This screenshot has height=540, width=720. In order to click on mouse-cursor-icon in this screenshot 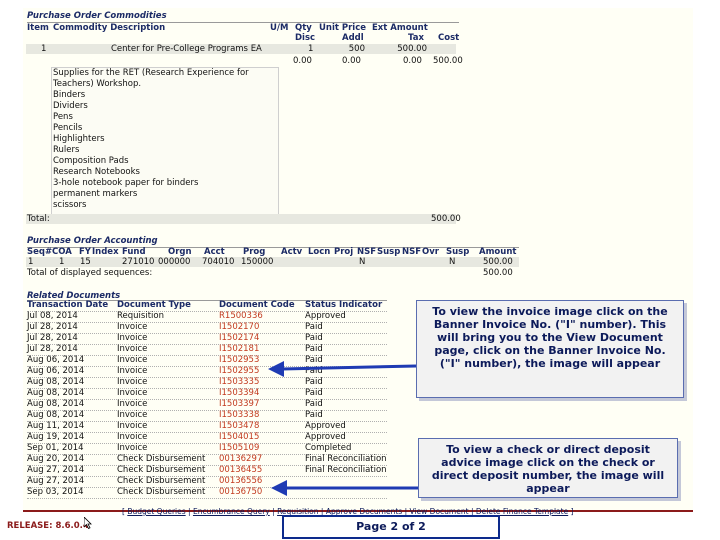, I will do `click(88, 523)`.